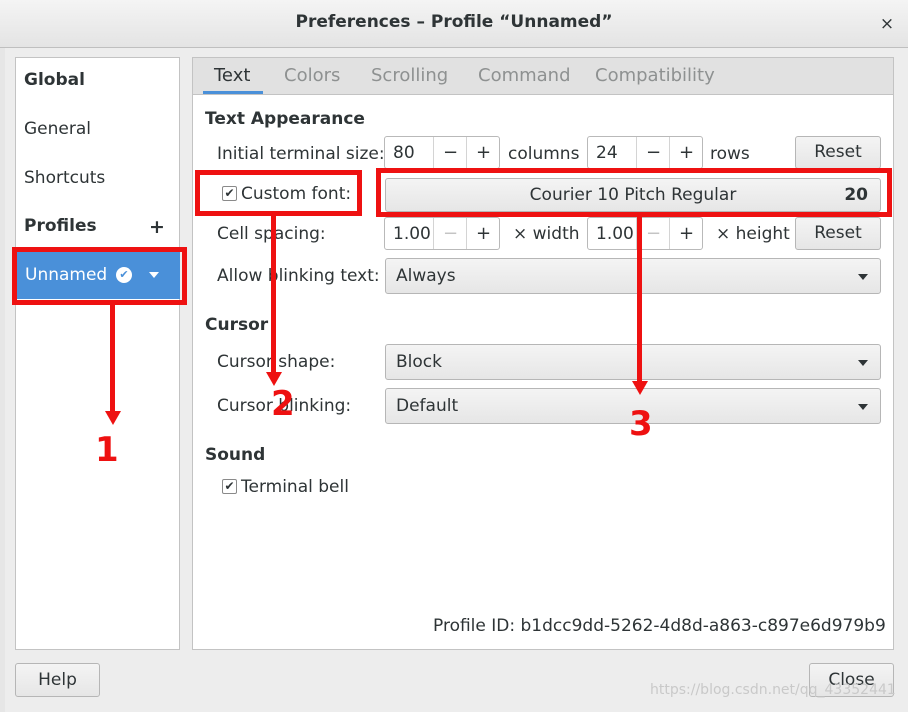 The height and width of the screenshot is (712, 908). Describe the element at coordinates (57, 129) in the screenshot. I see `sidebar-item-general: General` at that location.